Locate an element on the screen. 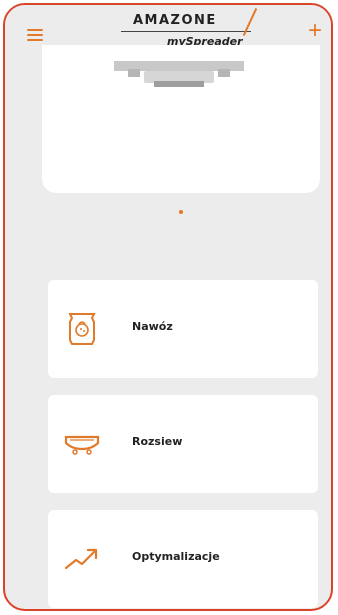 Image resolution: width=338 pixels, height=615 pixels. menu-card-label: Optymalizacje is located at coordinates (176, 556).